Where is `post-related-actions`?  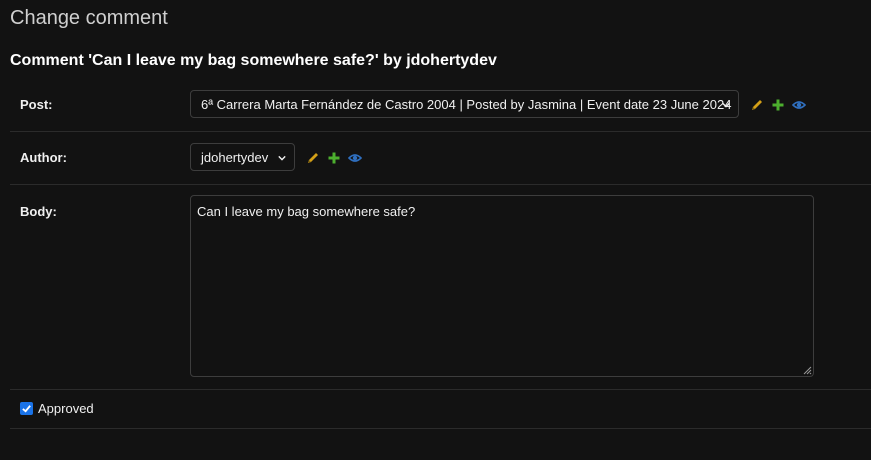 post-related-actions is located at coordinates (778, 105).